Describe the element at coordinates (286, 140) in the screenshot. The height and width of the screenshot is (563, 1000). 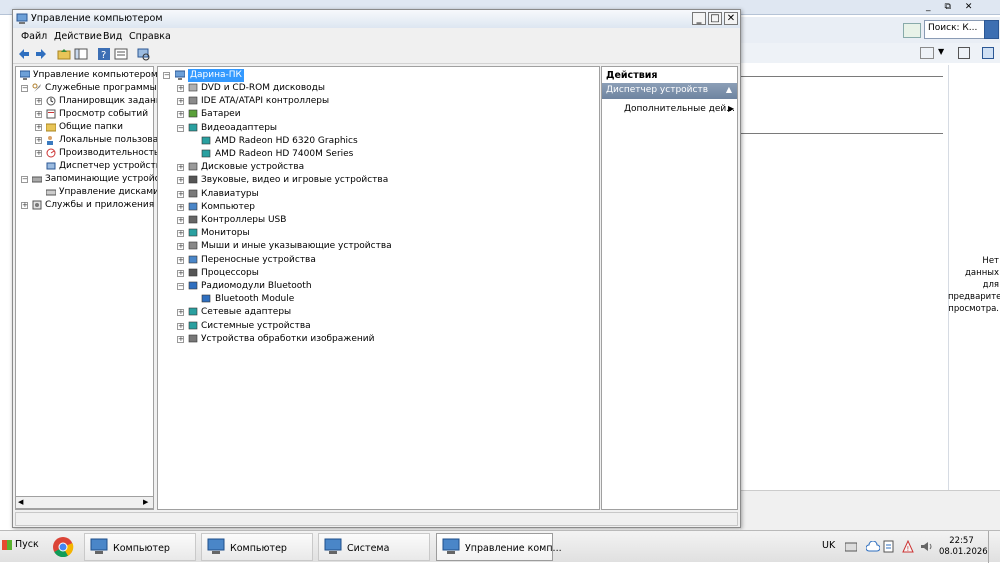
I see `device-item-label: AMD Radeon HD 6320 Graphics` at that location.